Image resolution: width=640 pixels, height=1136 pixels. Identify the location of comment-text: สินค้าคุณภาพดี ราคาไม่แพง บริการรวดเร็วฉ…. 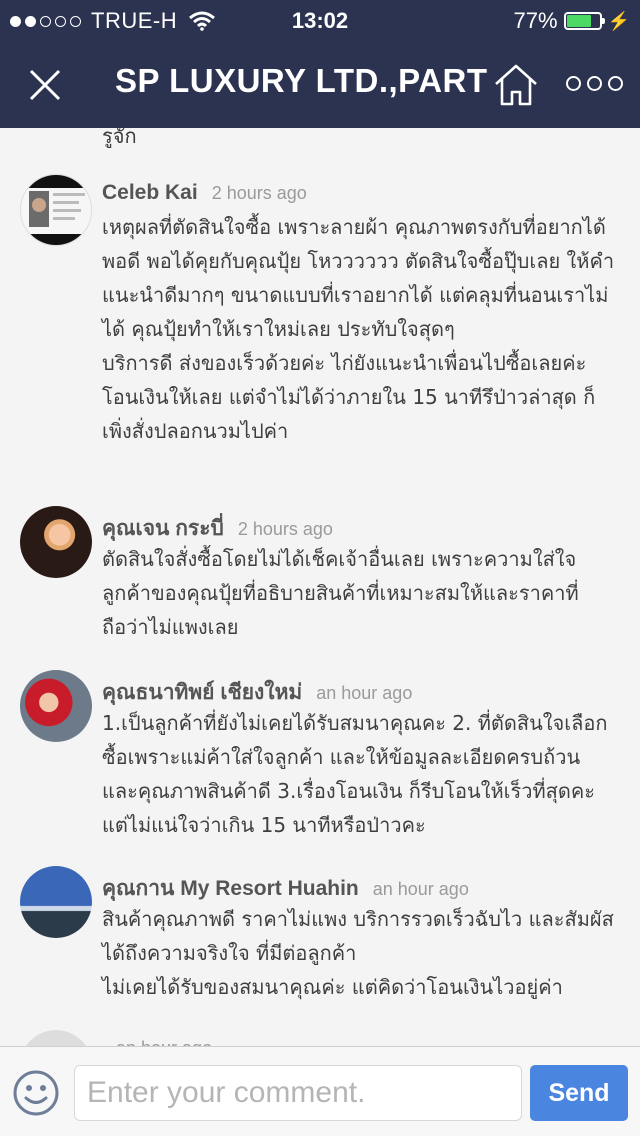
(358, 953).